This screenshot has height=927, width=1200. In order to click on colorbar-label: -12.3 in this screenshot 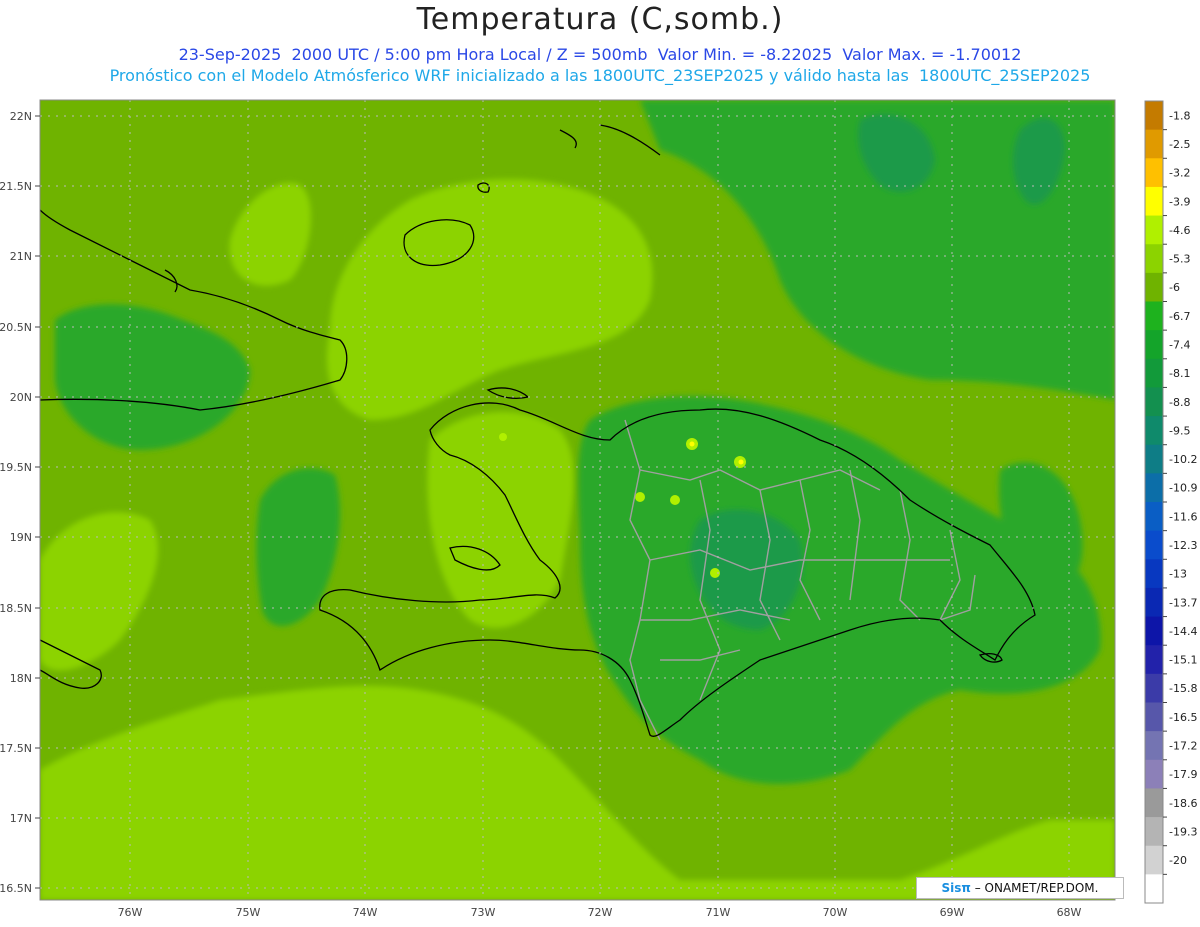, I will do `click(1183, 545)`.